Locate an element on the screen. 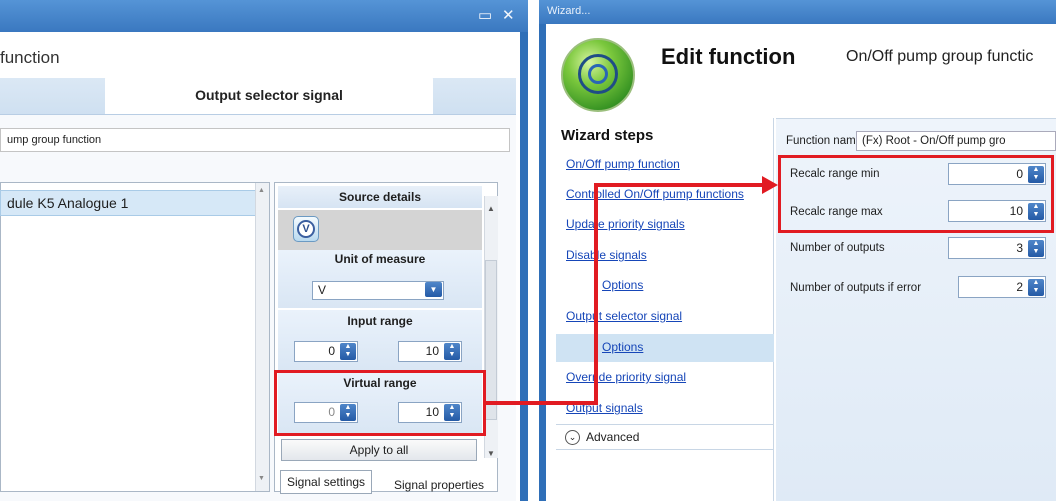 Image resolution: width=1056 pixels, height=501 pixels. connector-line is located at coordinates (627, 294).